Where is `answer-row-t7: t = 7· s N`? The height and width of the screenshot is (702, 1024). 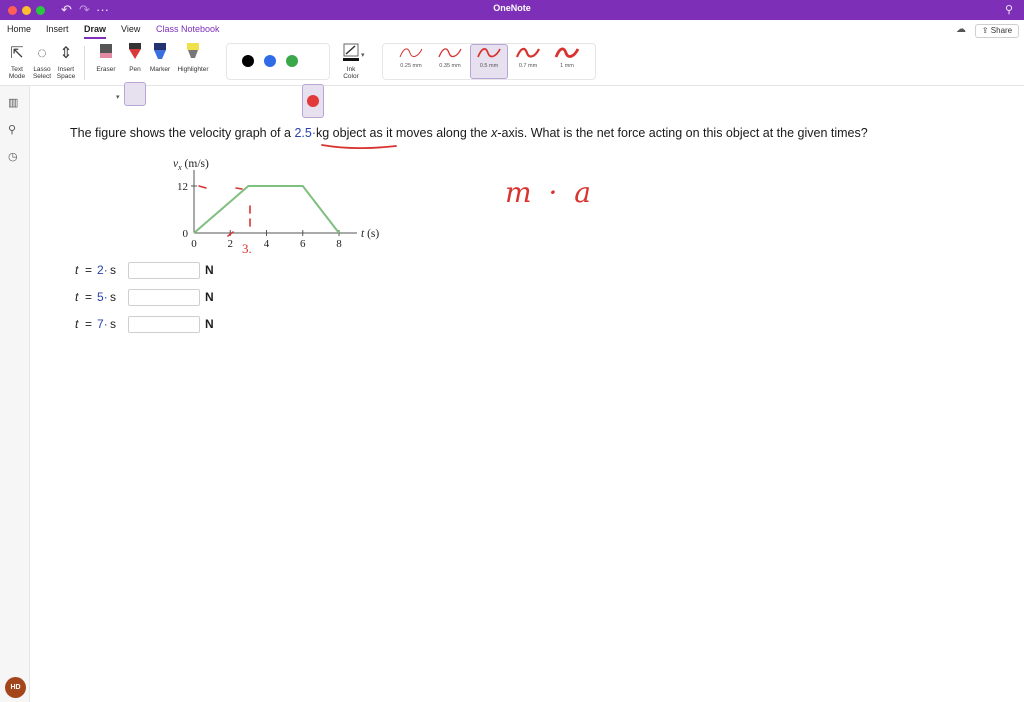 answer-row-t7: t = 7· s N is located at coordinates (144, 324).